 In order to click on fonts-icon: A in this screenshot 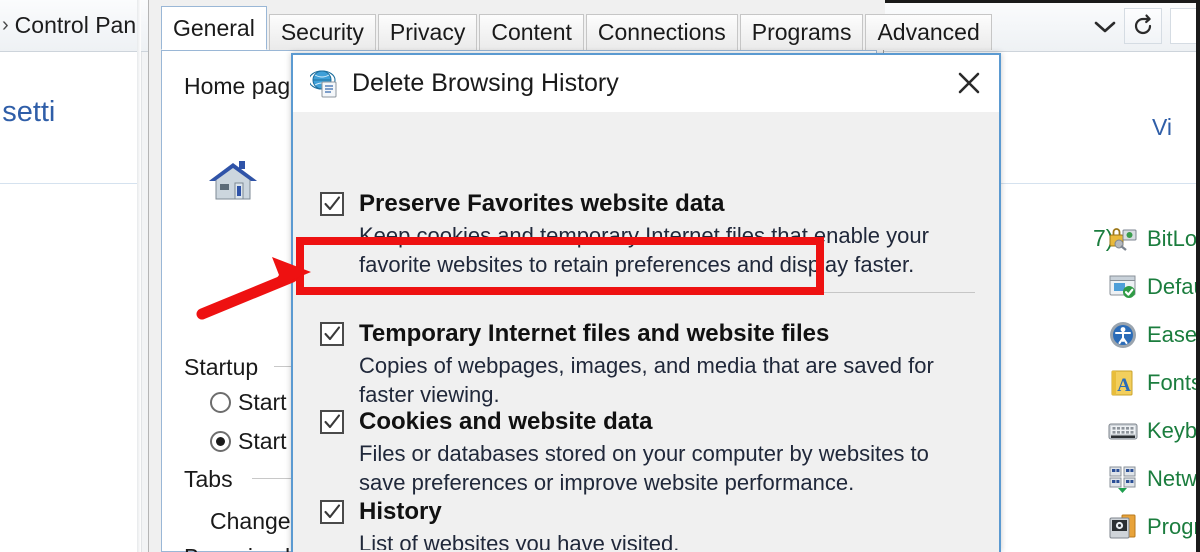, I will do `click(1123, 383)`.